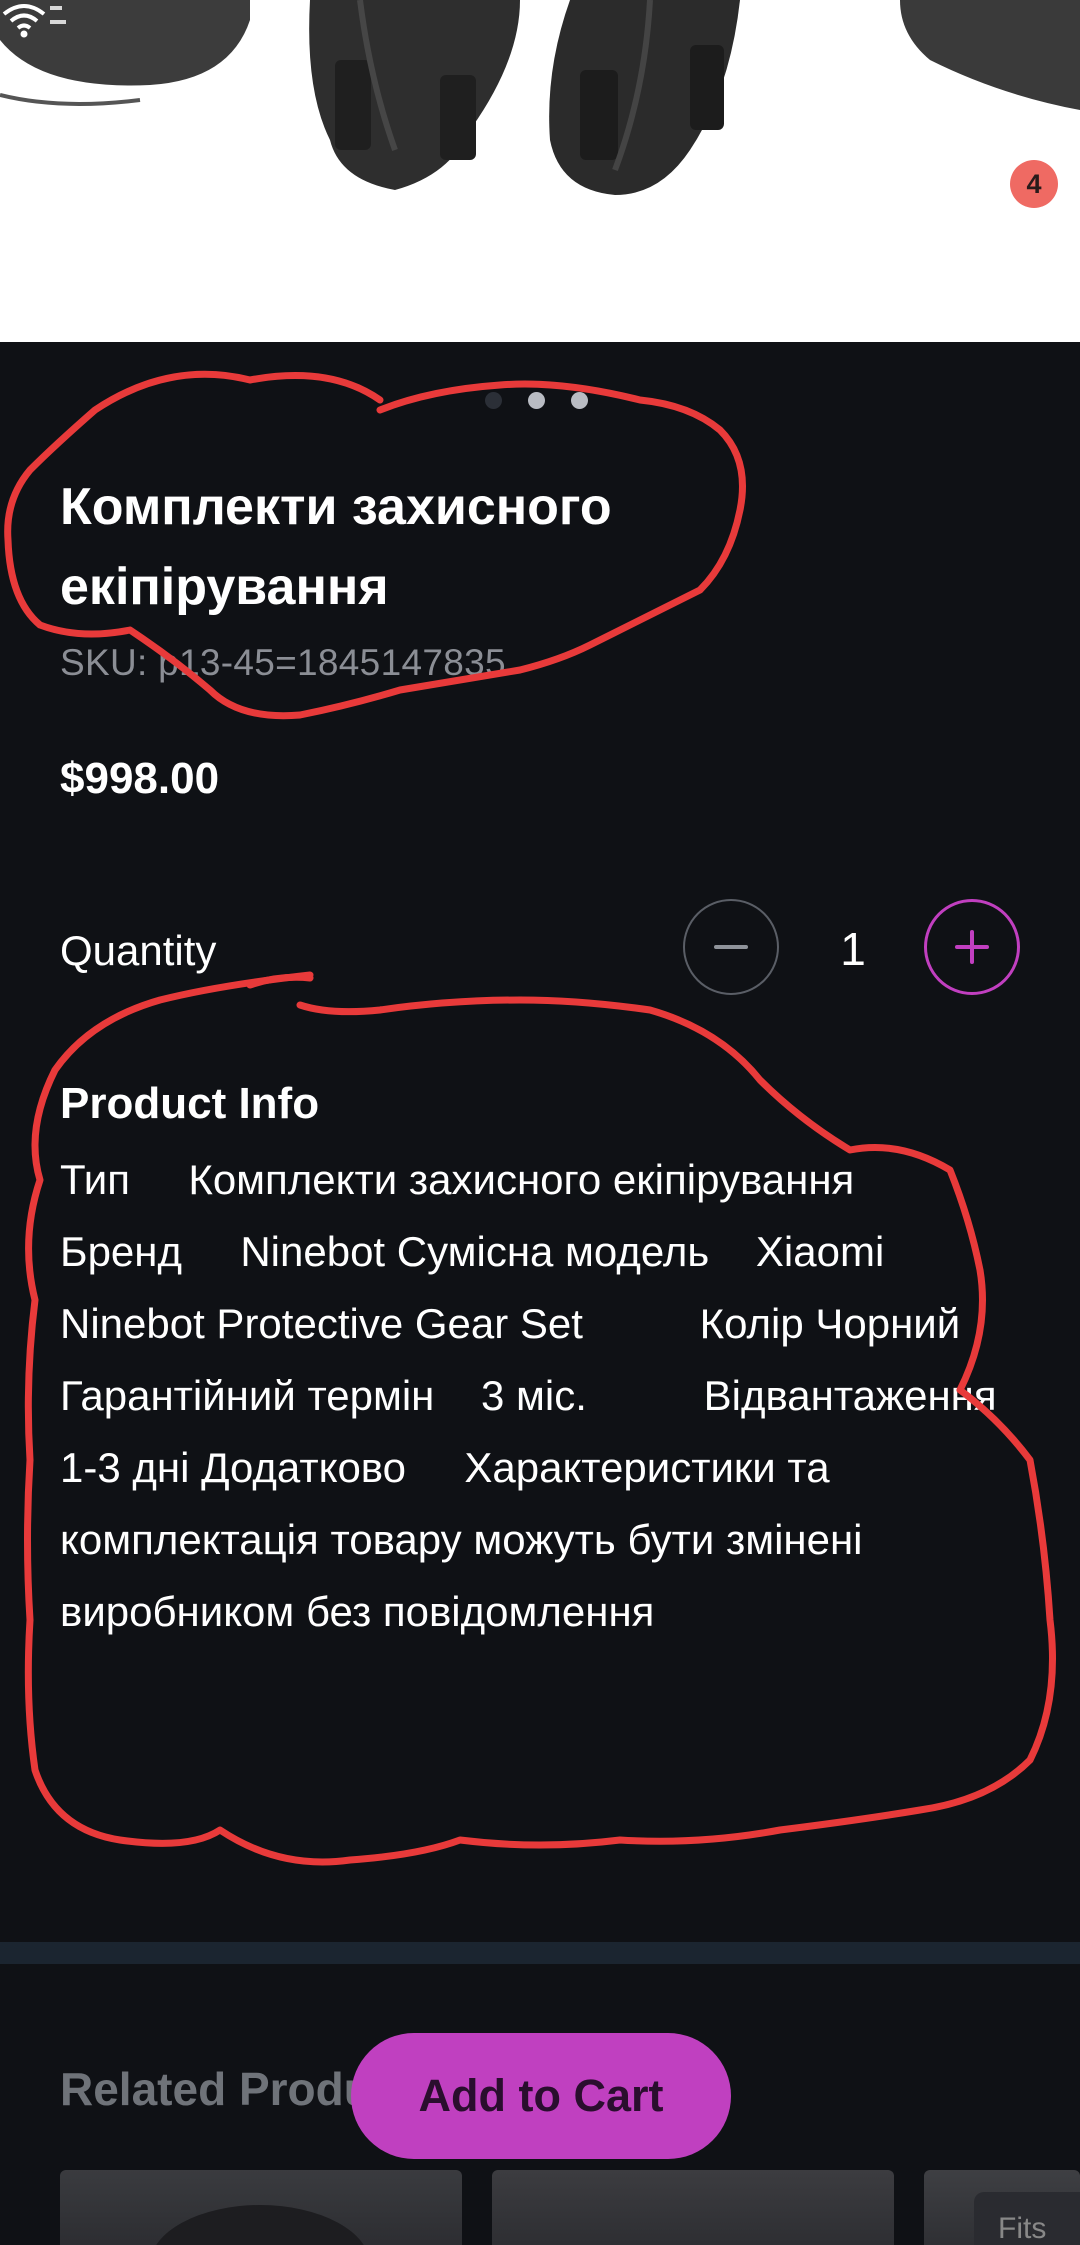 This screenshot has height=2245, width=1080. I want to click on section-divider, so click(540, 1953).